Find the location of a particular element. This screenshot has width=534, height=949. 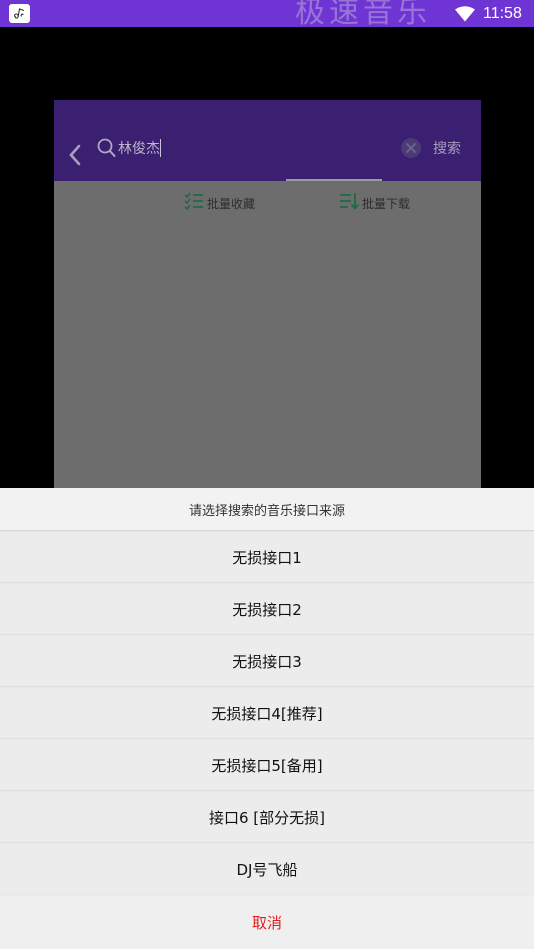

search-button: 搜索 is located at coordinates (447, 148).